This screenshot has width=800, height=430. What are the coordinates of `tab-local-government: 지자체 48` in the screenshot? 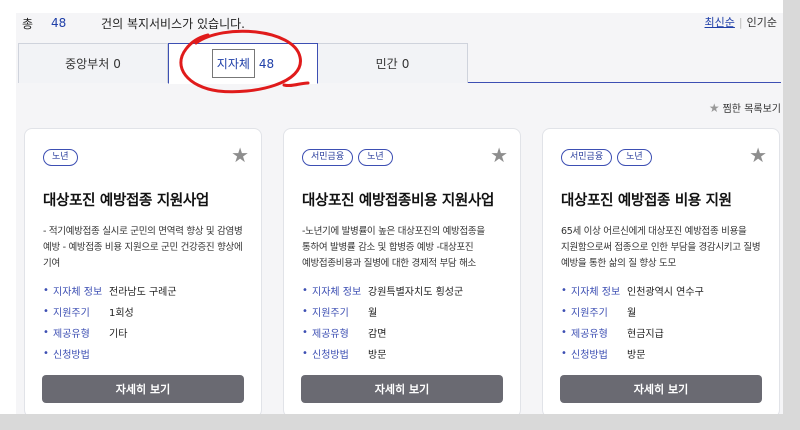 It's located at (243, 63).